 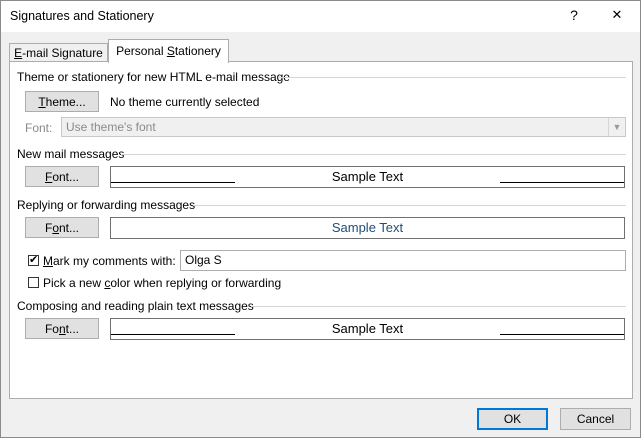 I want to click on input-value: Olga S, so click(x=203, y=260).